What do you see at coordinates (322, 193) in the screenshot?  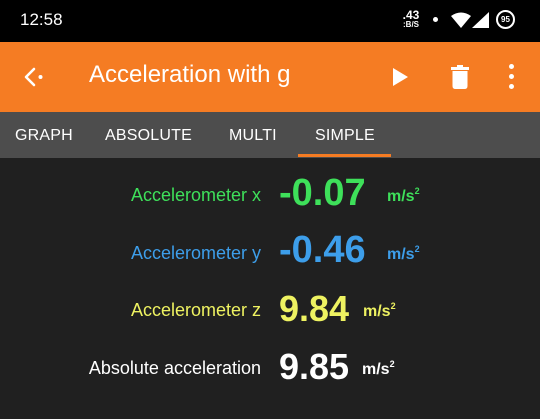 I see `reading-value: -0.07` at bounding box center [322, 193].